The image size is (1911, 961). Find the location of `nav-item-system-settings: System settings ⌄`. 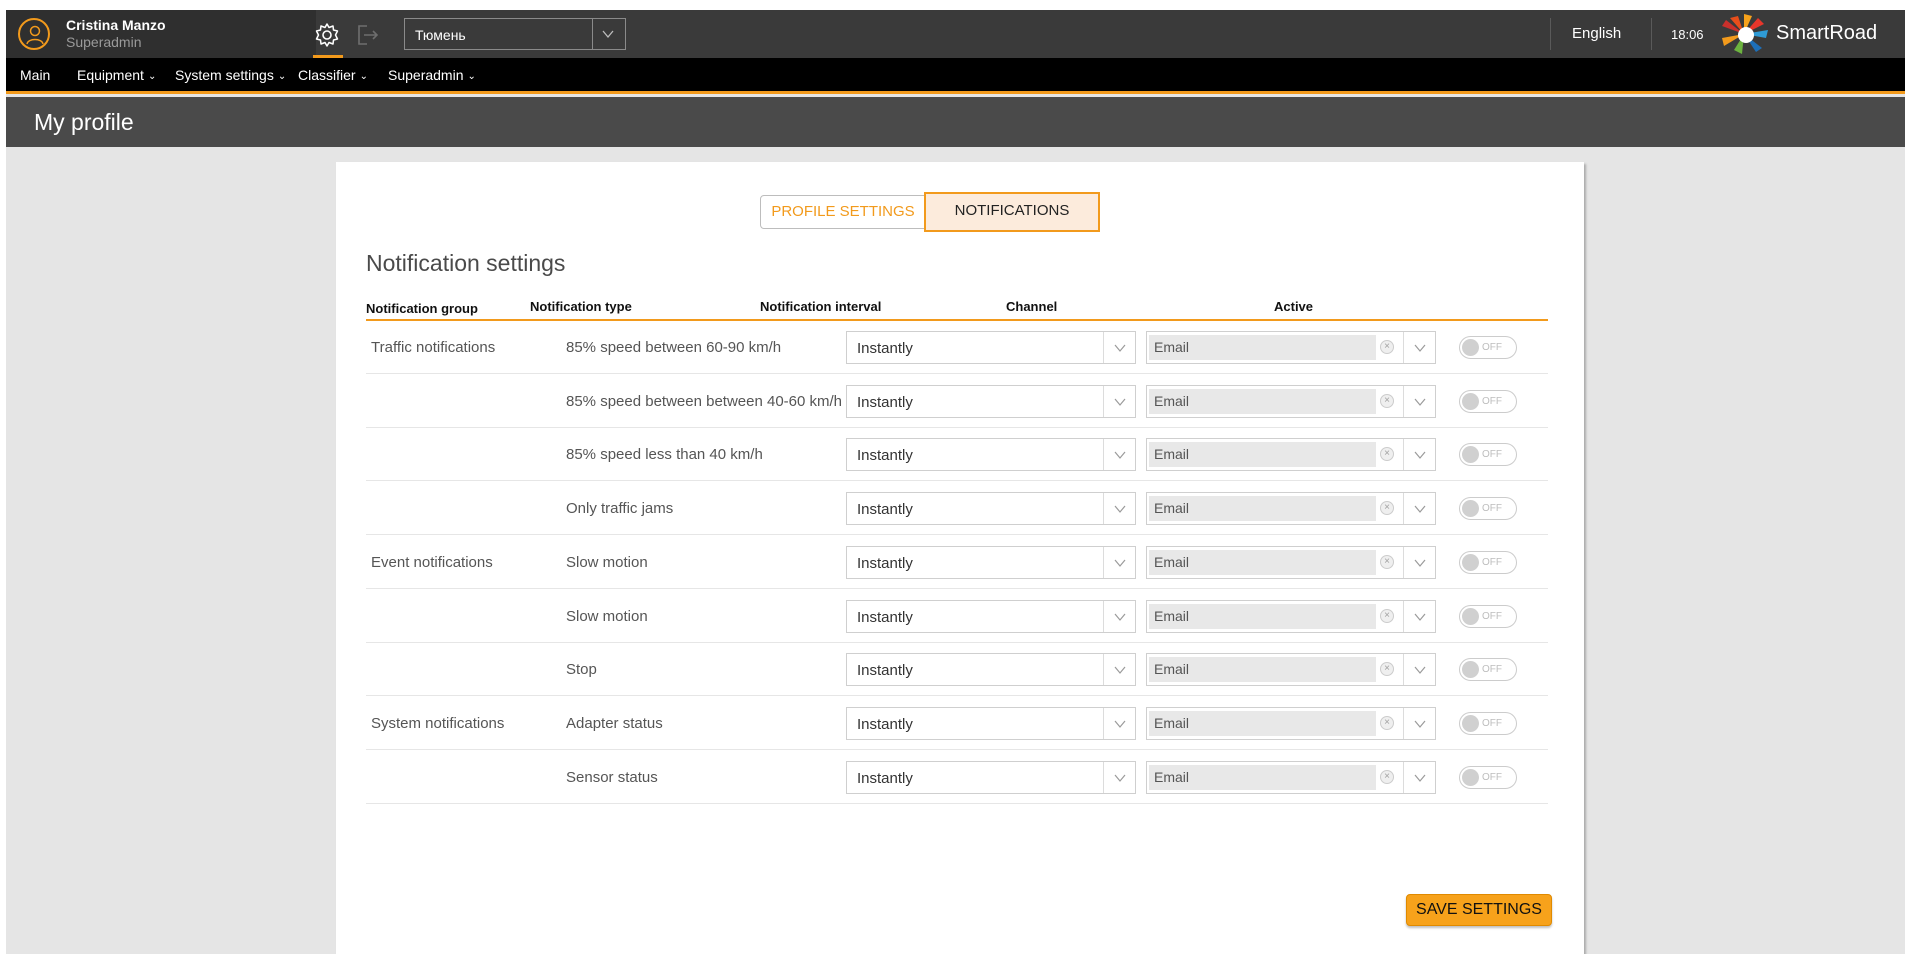

nav-item-system-settings: System settings ⌄ is located at coordinates (230, 75).